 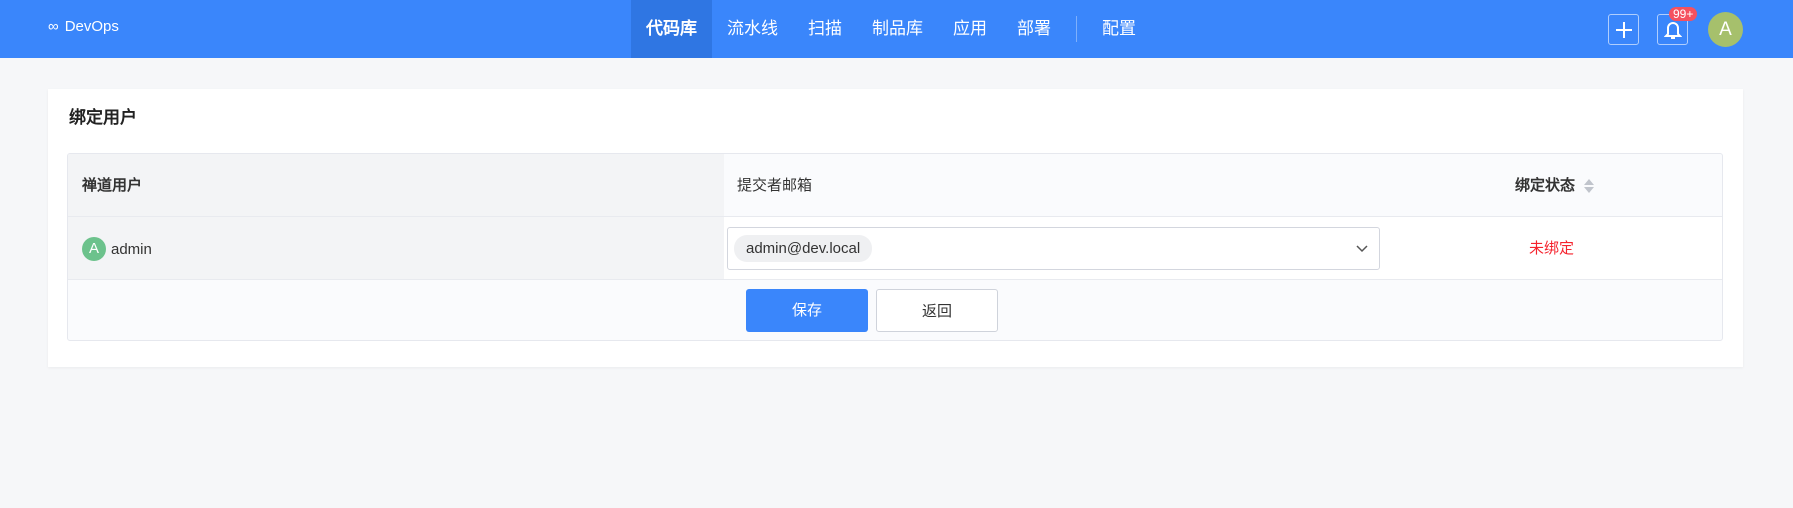 What do you see at coordinates (1034, 29) in the screenshot?
I see `nav-item-deploy: 部署` at bounding box center [1034, 29].